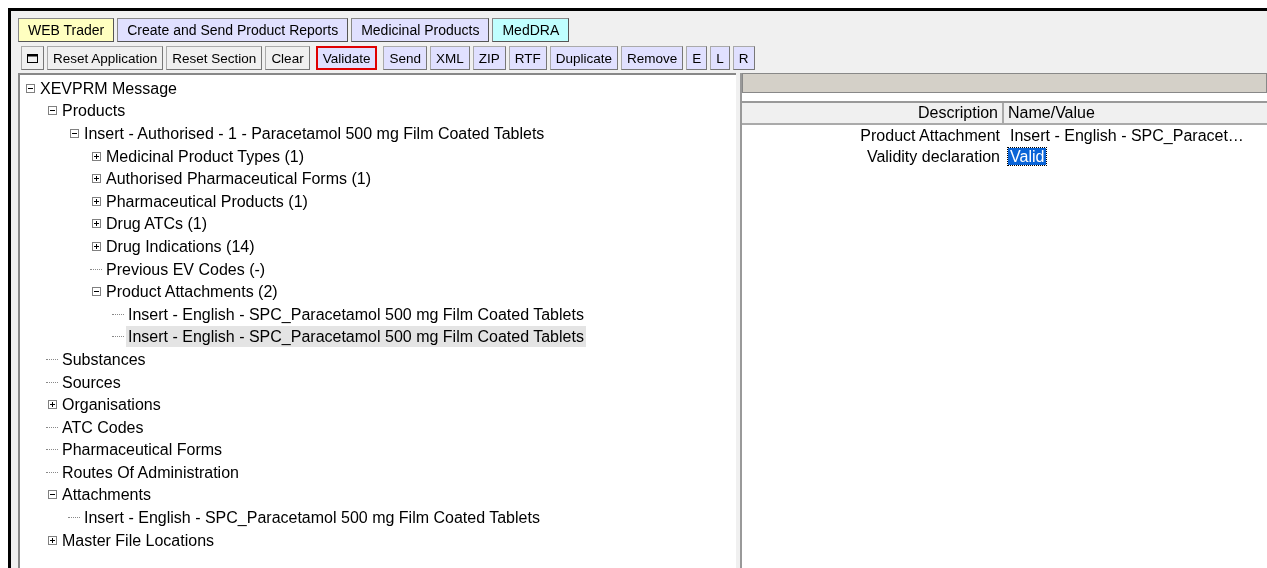  Describe the element at coordinates (697, 58) in the screenshot. I see `toolbar-button: E` at that location.